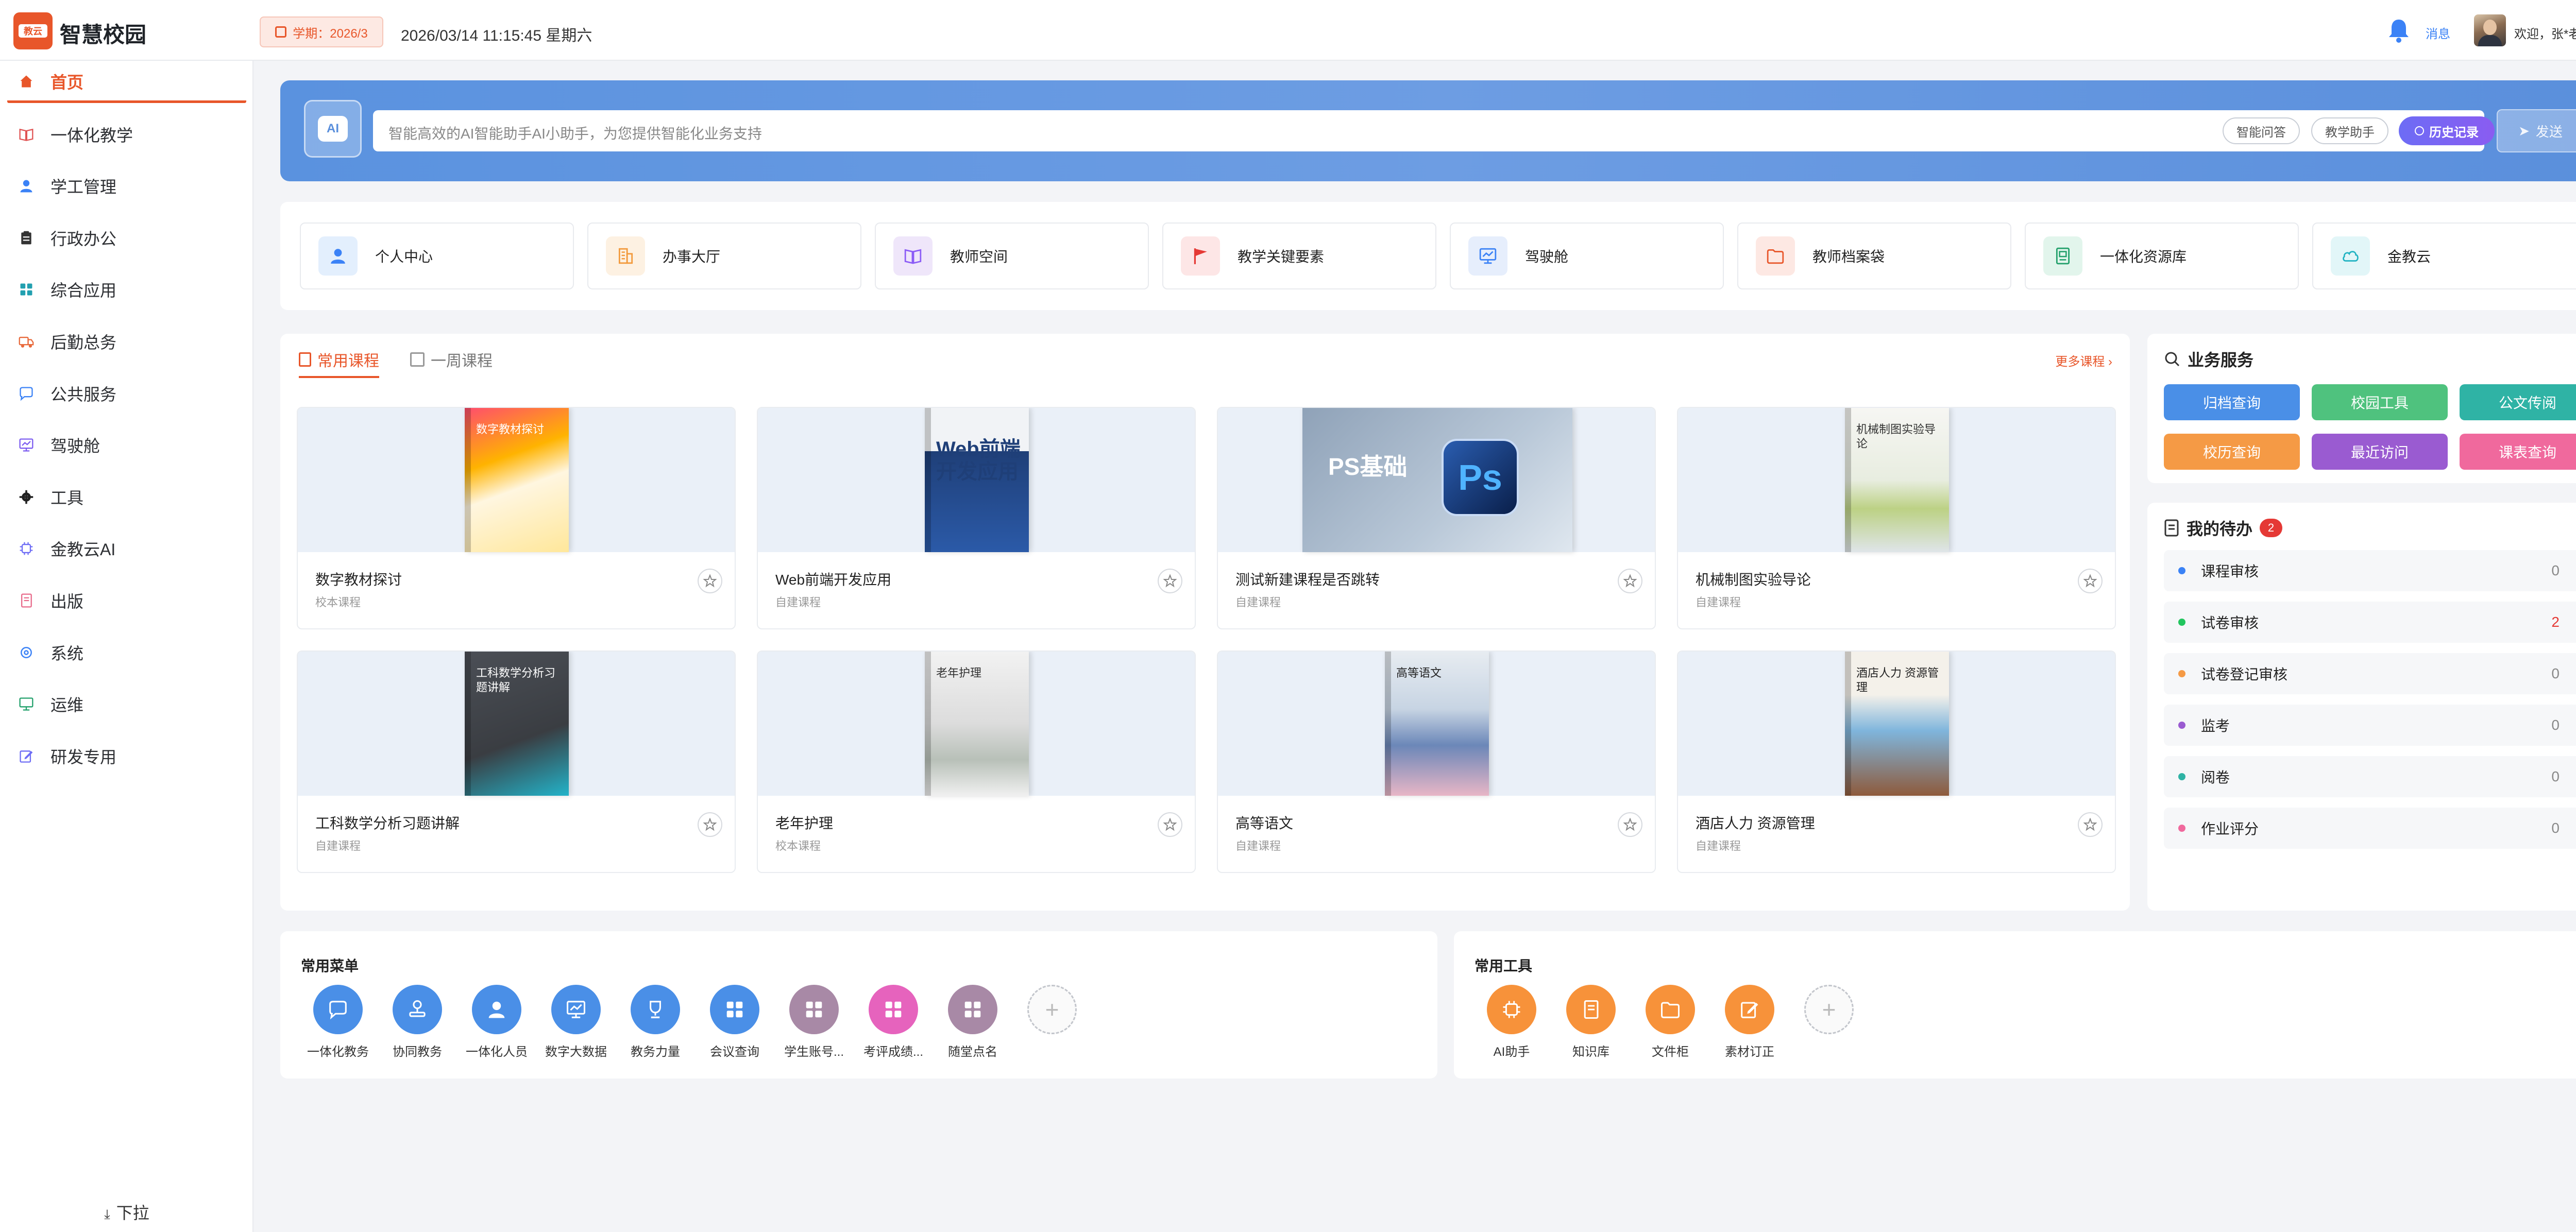  What do you see at coordinates (517, 724) in the screenshot?
I see `course-cover-image: 工科数学分析习题讲解` at bounding box center [517, 724].